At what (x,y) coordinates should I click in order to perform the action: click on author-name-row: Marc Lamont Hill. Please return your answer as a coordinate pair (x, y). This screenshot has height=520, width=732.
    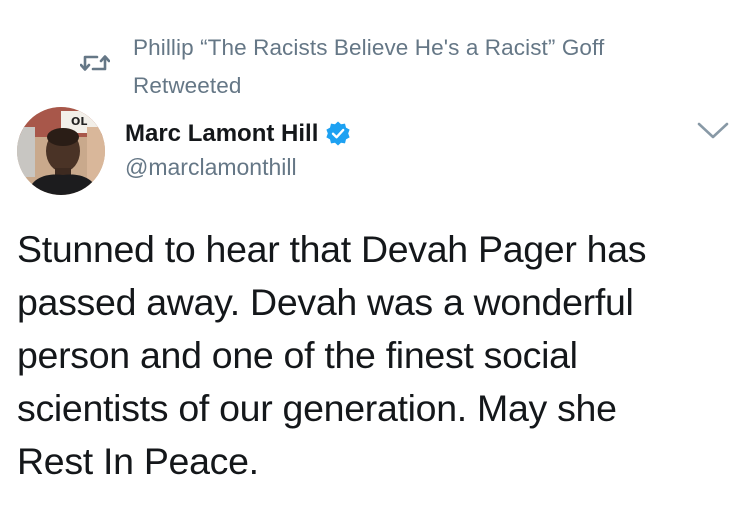
    Looking at the image, I should click on (238, 134).